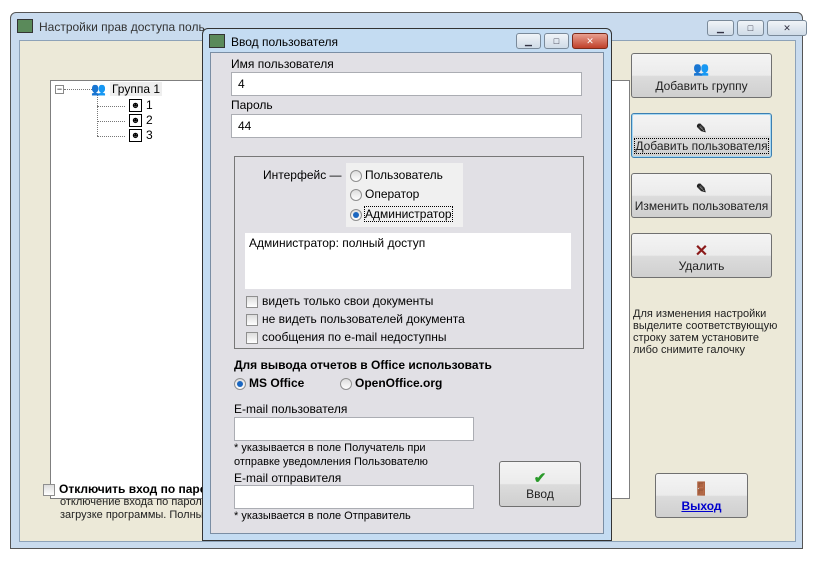  Describe the element at coordinates (288, 478) in the screenshot. I see `email-sender-label: E-mail отправителя` at that location.